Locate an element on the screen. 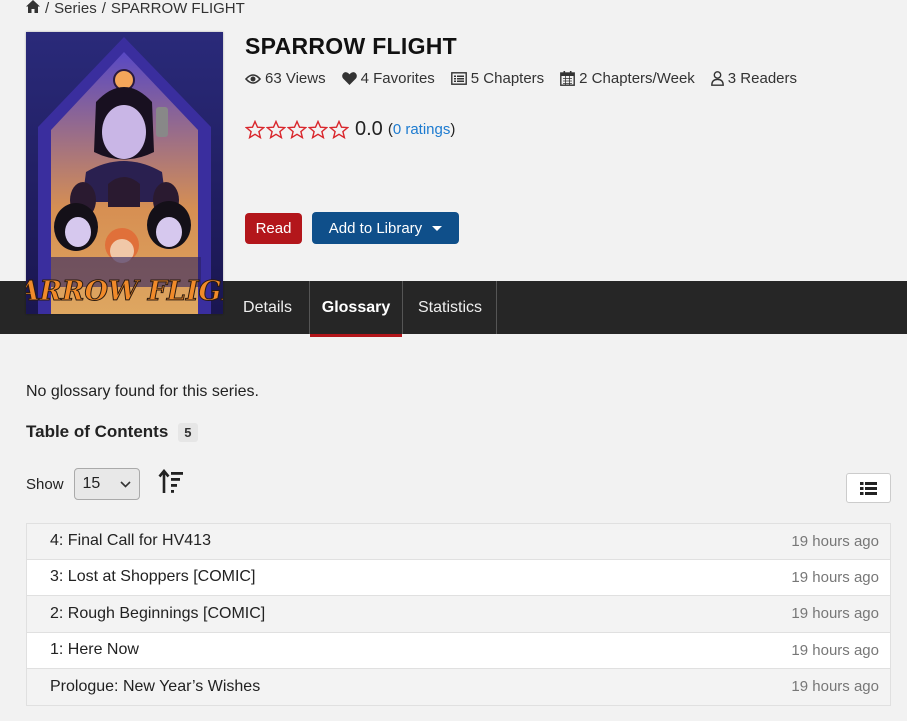 The width and height of the screenshot is (907, 721). page-size-value: 15 is located at coordinates (91, 483).